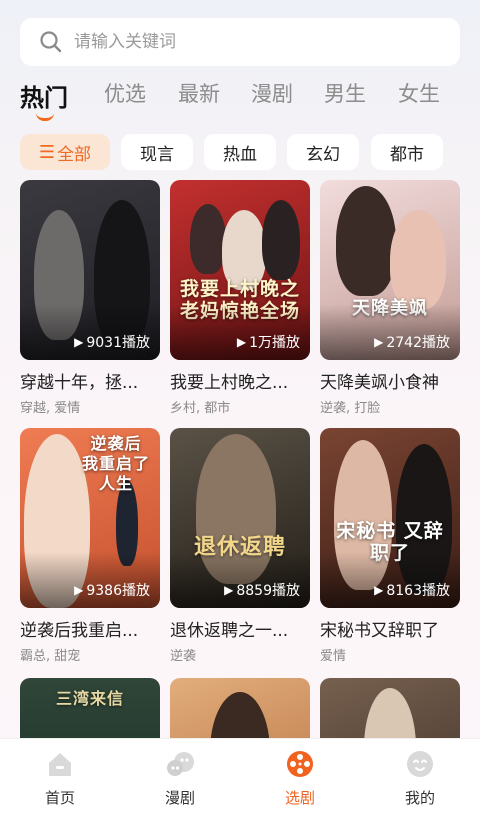 Image resolution: width=480 pixels, height=822 pixels. I want to click on play-count: ▶ 2742播放, so click(412, 343).